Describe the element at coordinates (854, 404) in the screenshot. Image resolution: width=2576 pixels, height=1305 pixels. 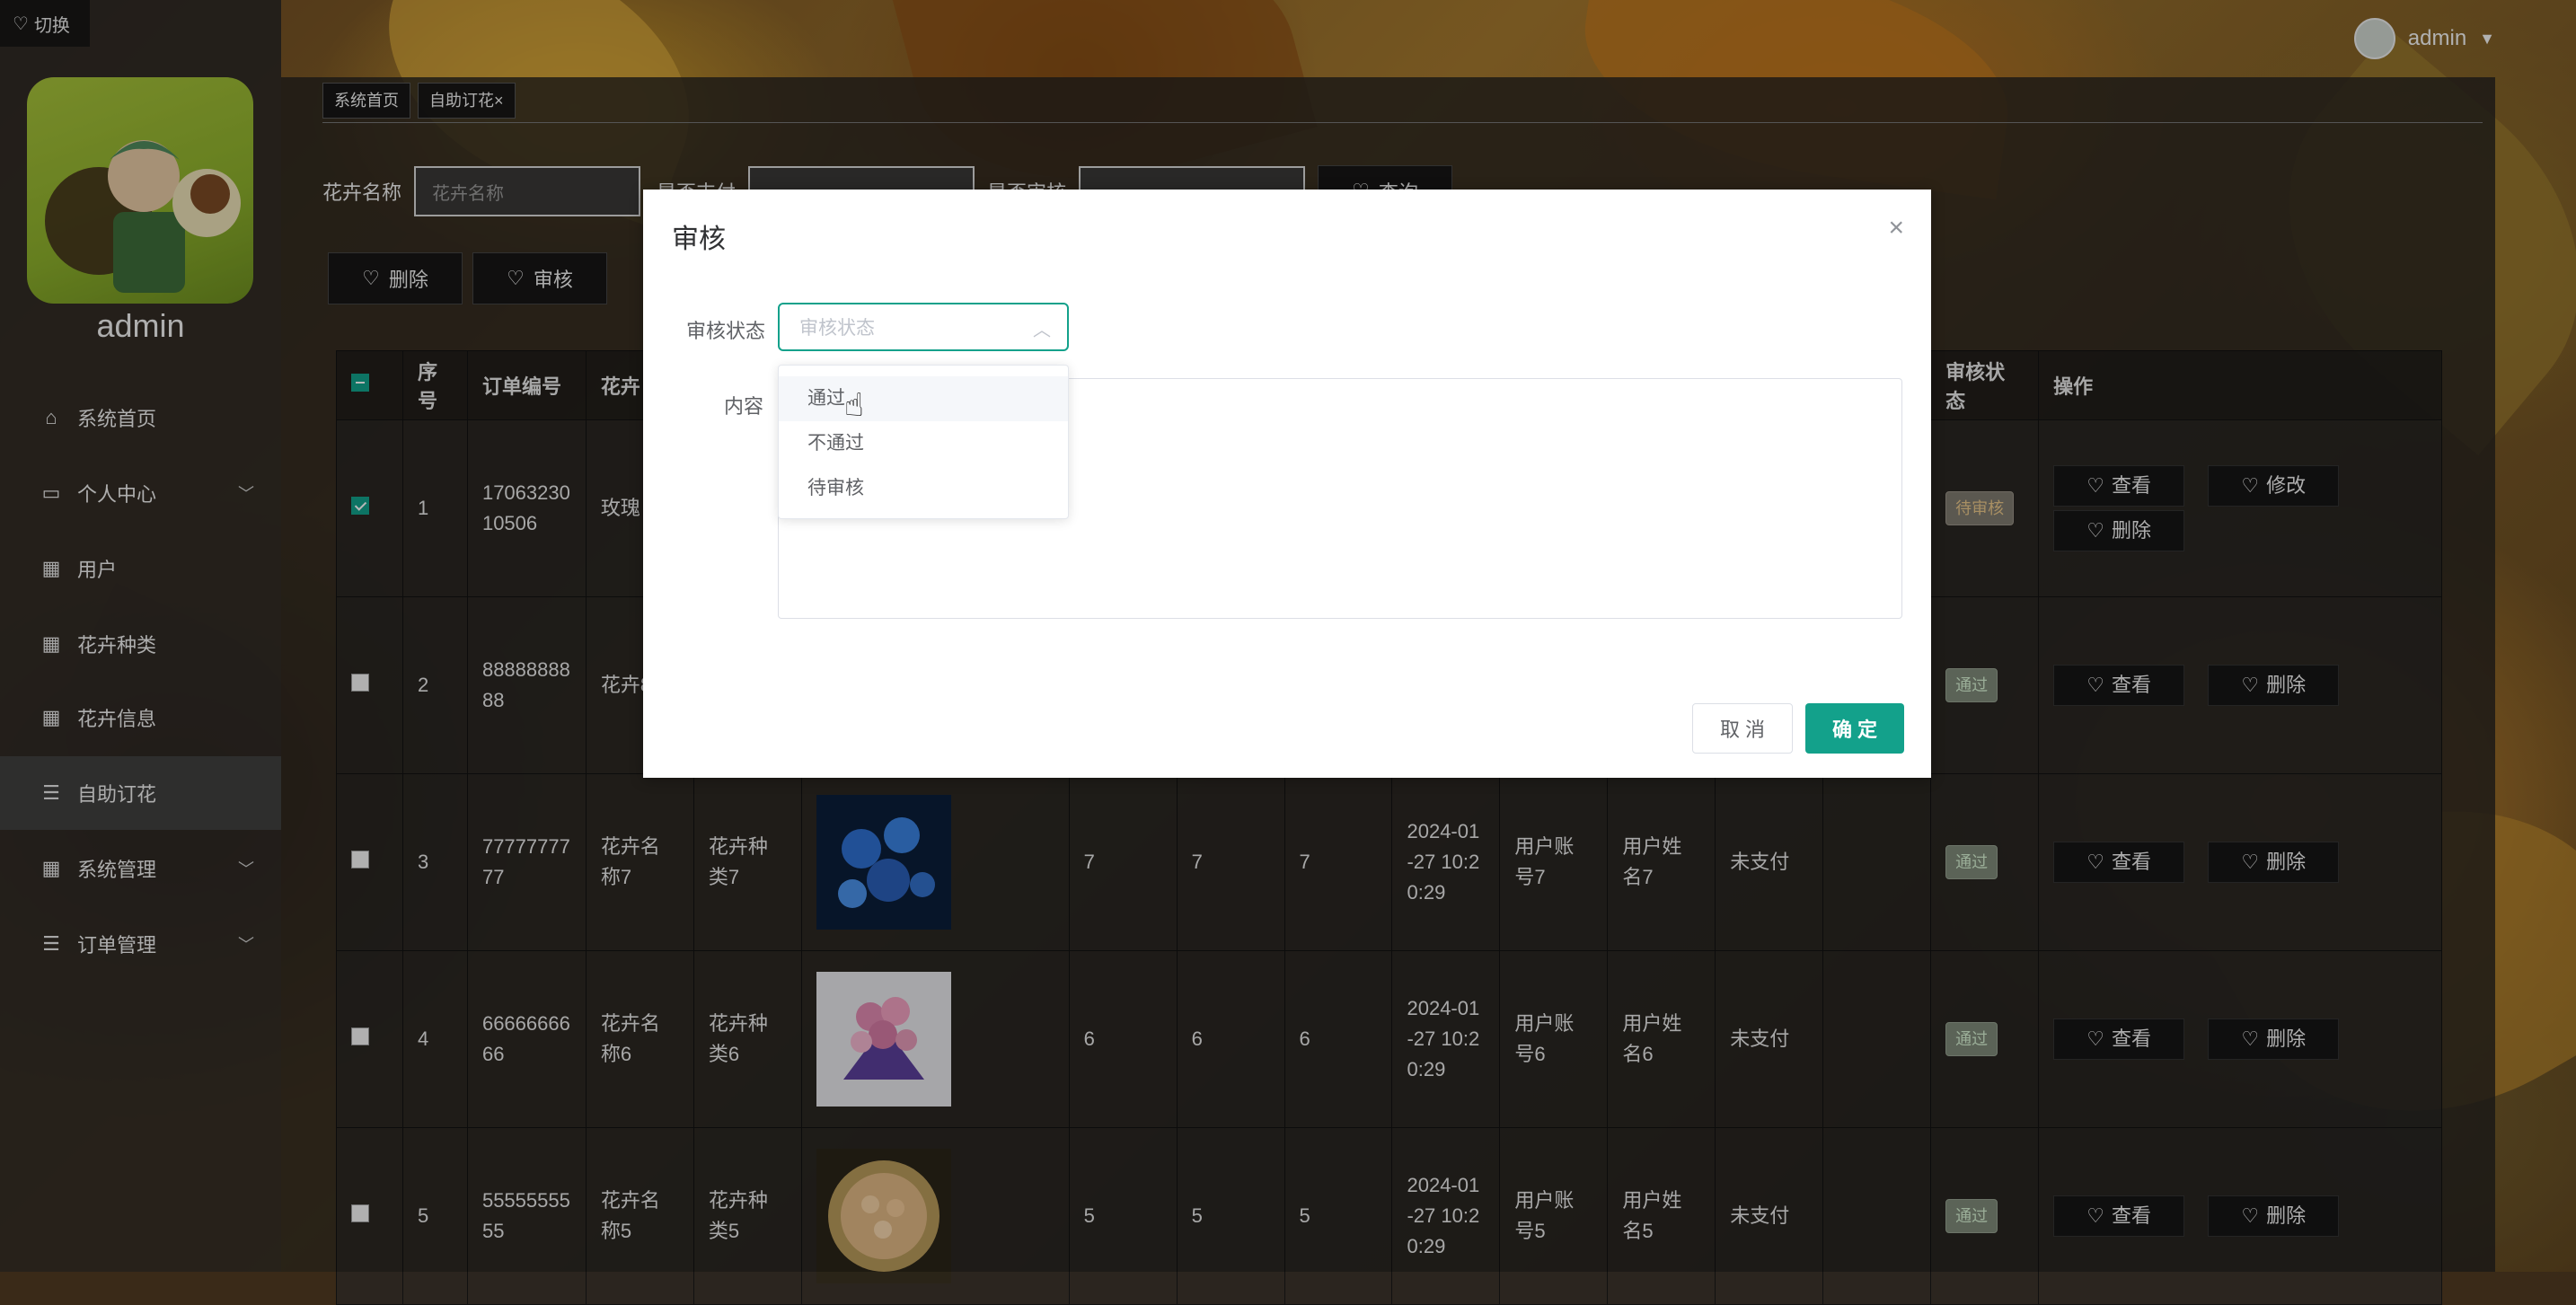
I see `hand-cursor-icon: ☝` at that location.